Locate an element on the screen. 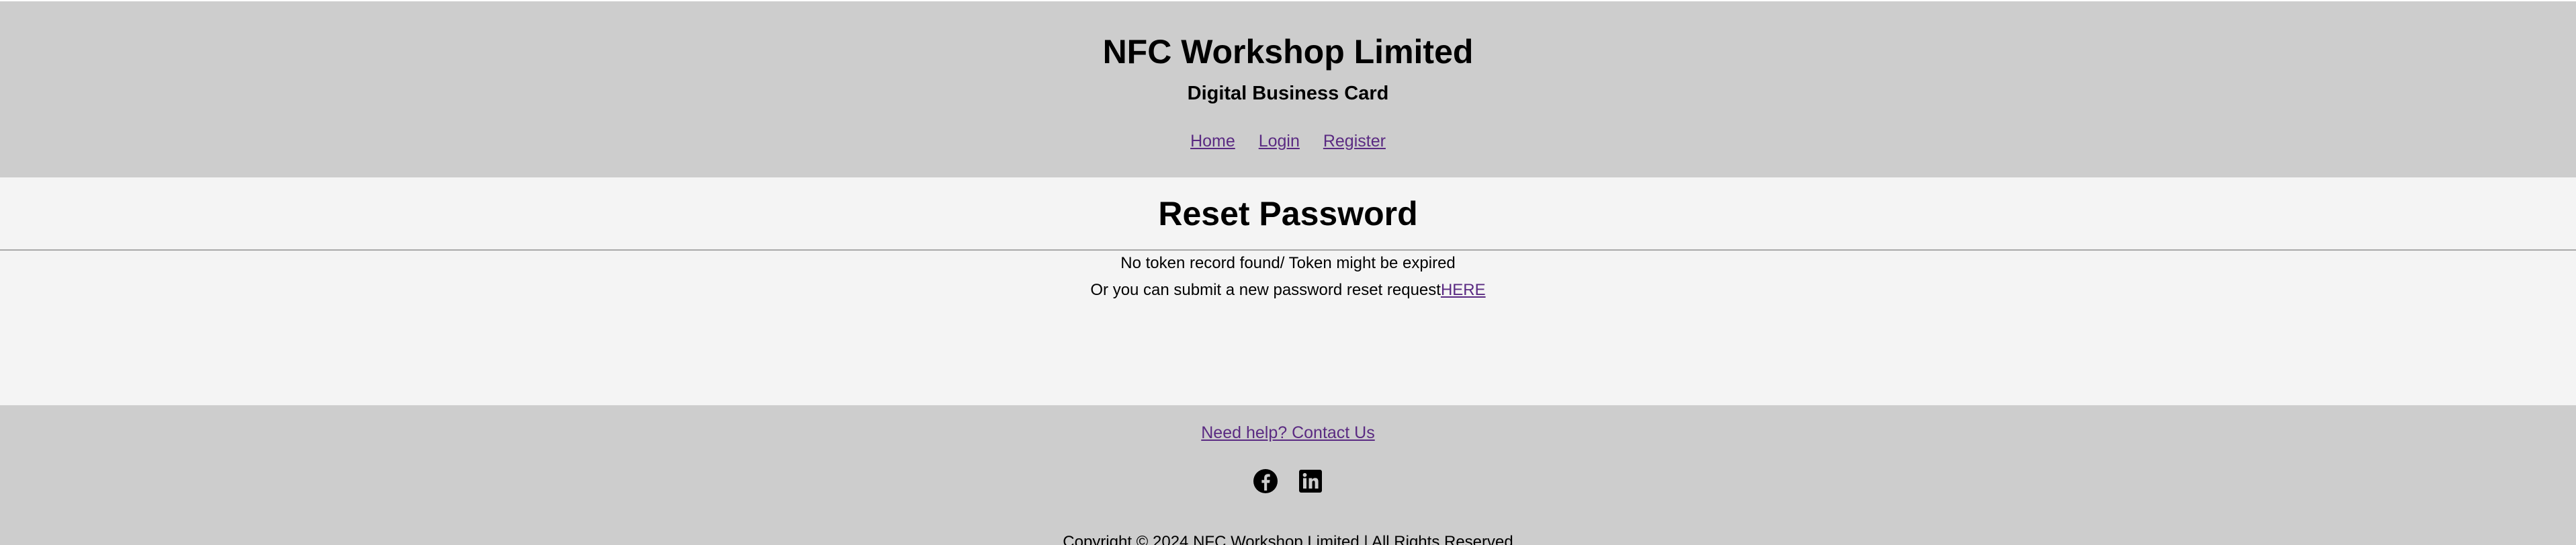 The image size is (2576, 545). main-nav: Home Login Register is located at coordinates (1288, 141).